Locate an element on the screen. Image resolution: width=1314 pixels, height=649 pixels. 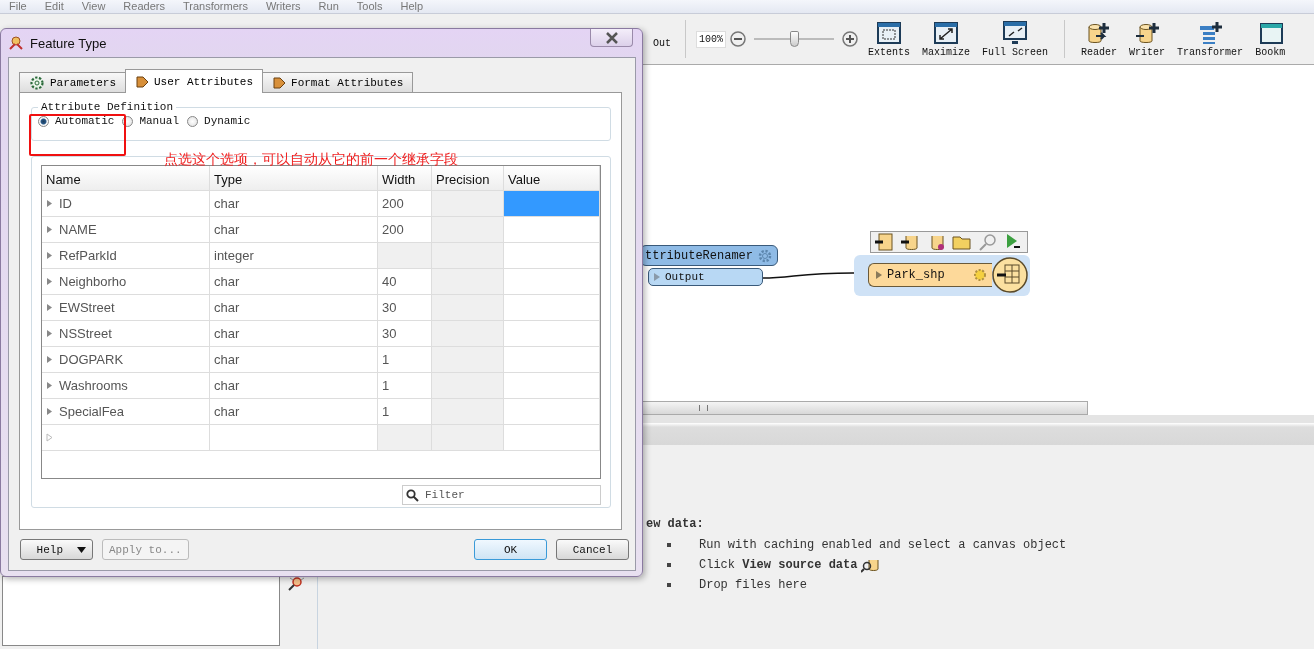
output-port: Output is located at coordinates (705, 277).